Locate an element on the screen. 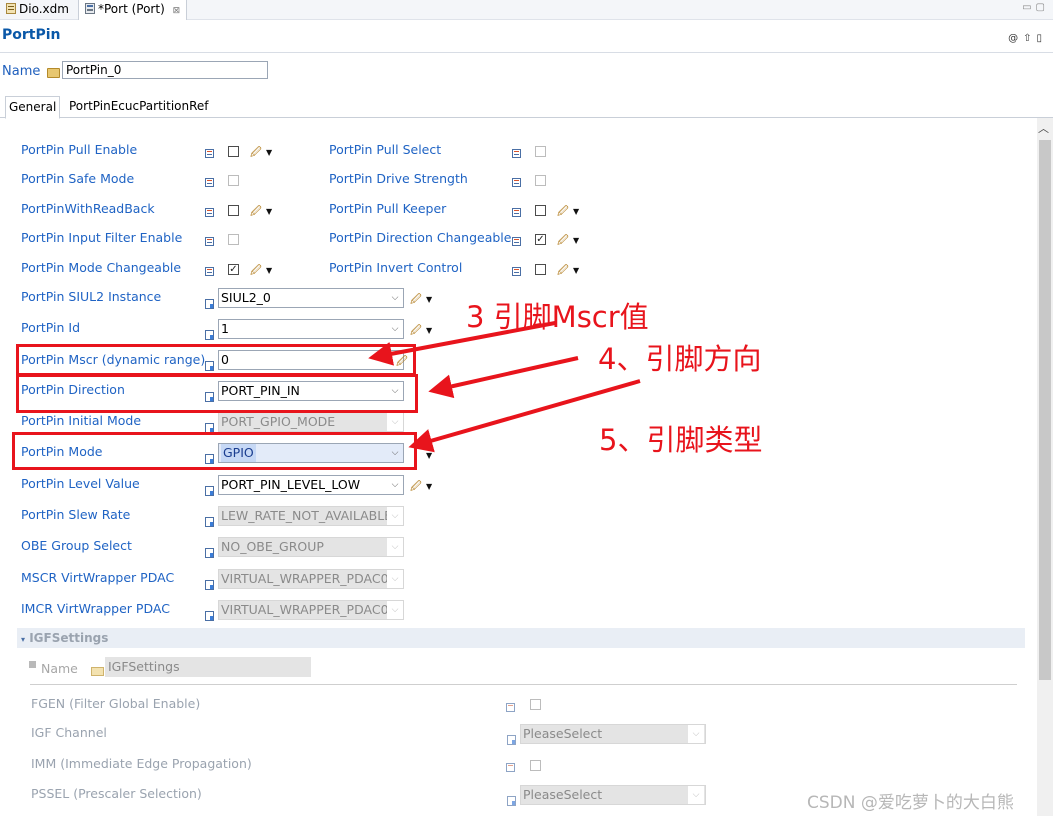 The width and height of the screenshot is (1053, 816). watermark: CSDN @爱吃萝卜的大白熊 is located at coordinates (910, 803).